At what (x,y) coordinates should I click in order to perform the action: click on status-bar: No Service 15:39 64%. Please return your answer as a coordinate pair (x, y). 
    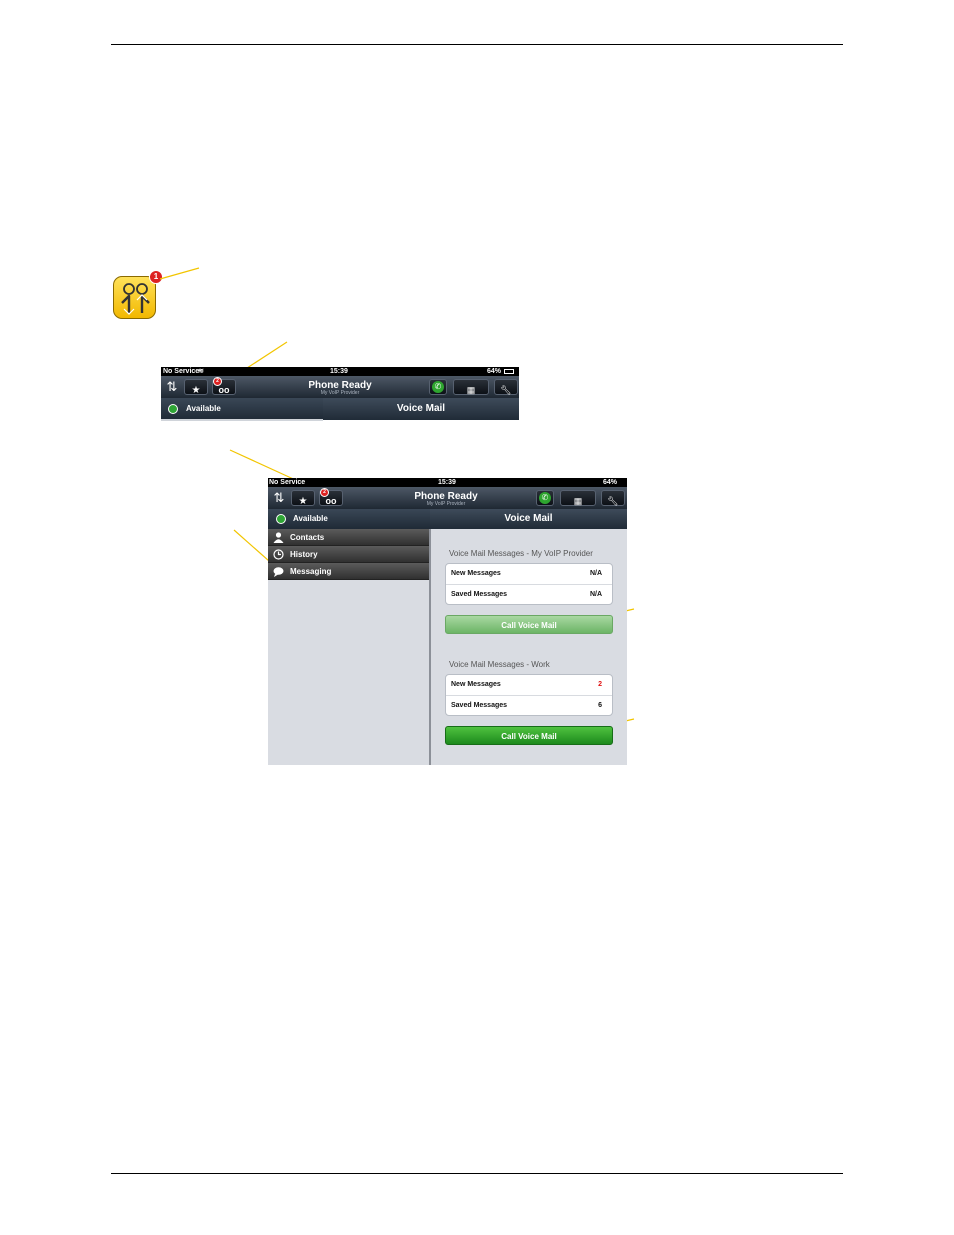
    Looking at the image, I should click on (447, 482).